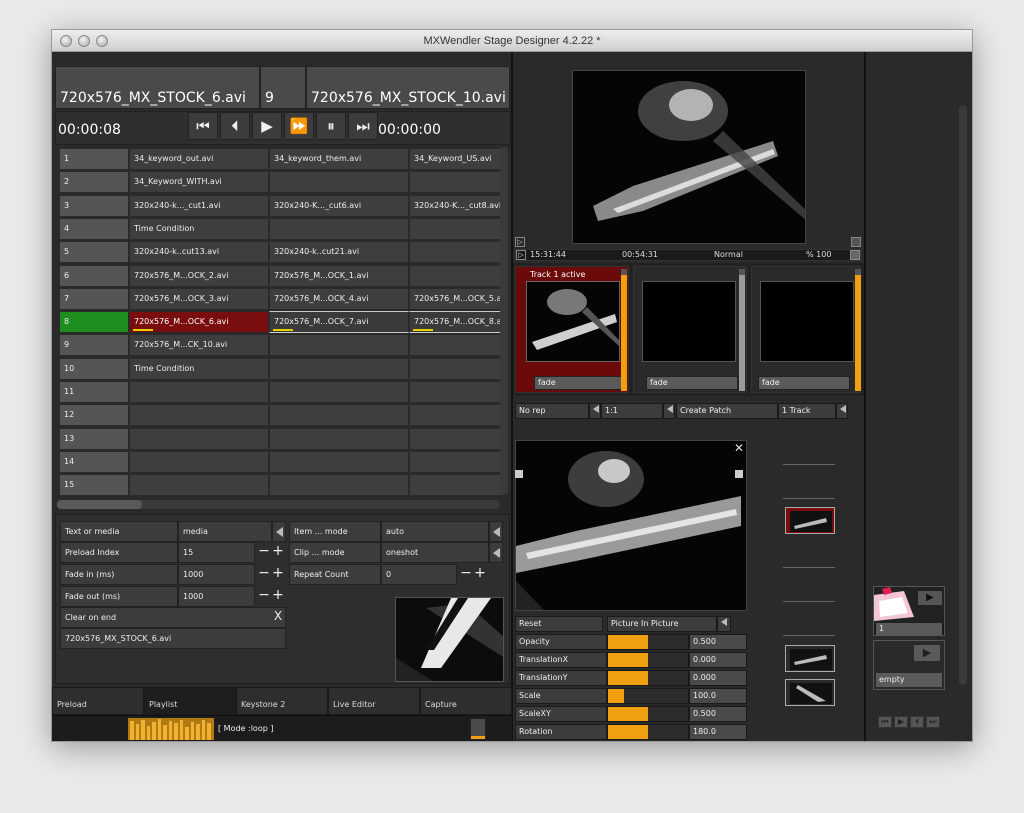 This screenshot has height=813, width=1024. Describe the element at coordinates (199, 322) in the screenshot. I see `grid-cell: 720x576_M...OCK_6.avi` at that location.